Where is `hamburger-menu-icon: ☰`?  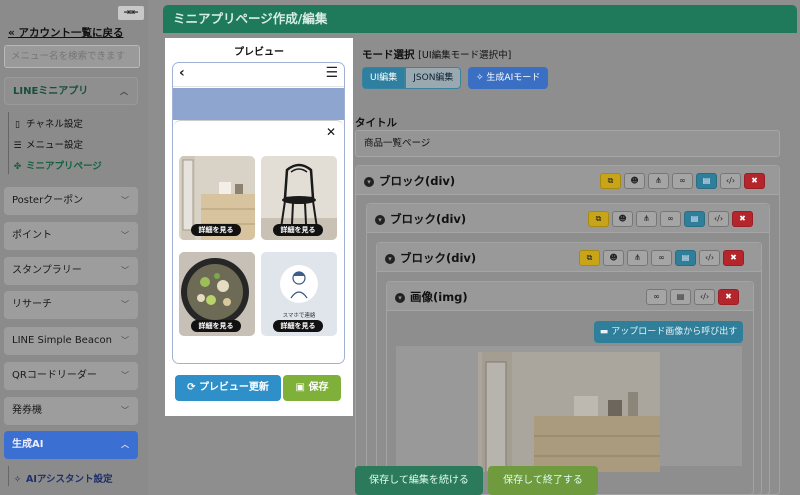 hamburger-menu-icon: ☰ is located at coordinates (331, 73).